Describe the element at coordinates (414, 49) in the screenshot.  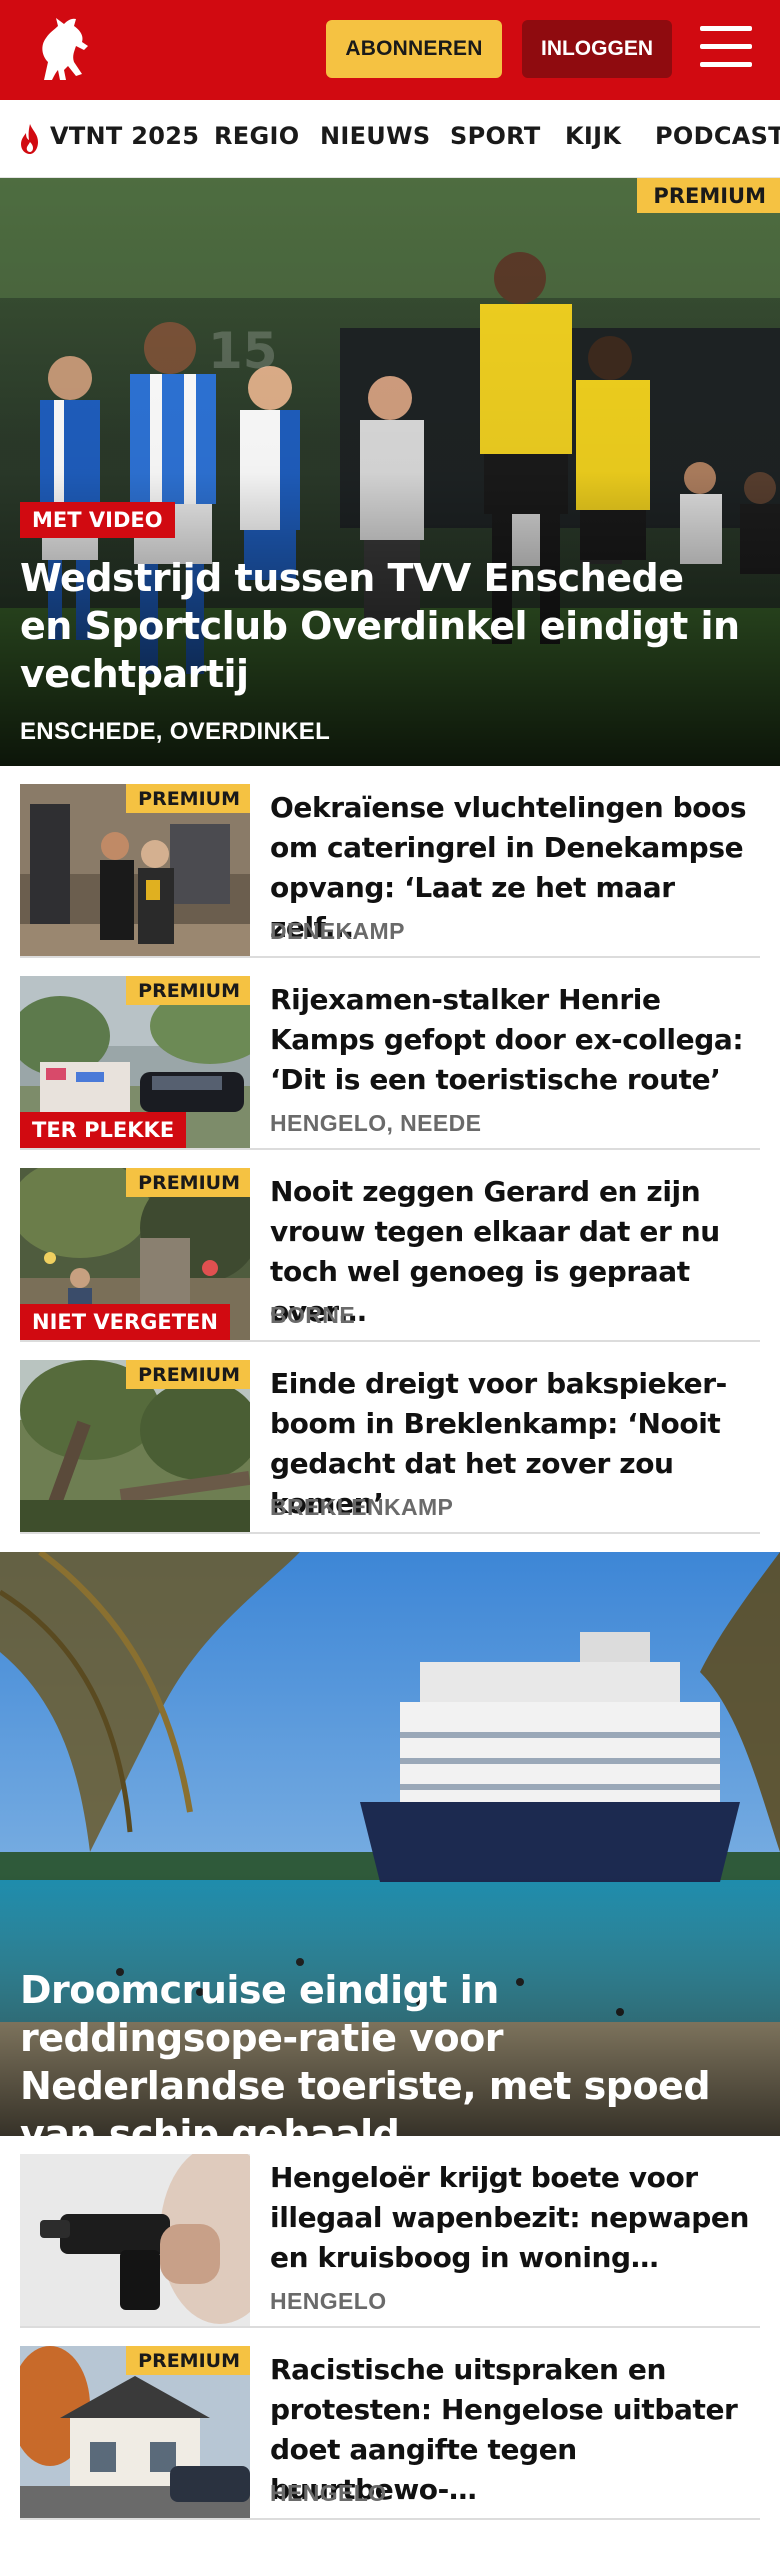
I see `subscribe-button: ABONNEREN` at that location.